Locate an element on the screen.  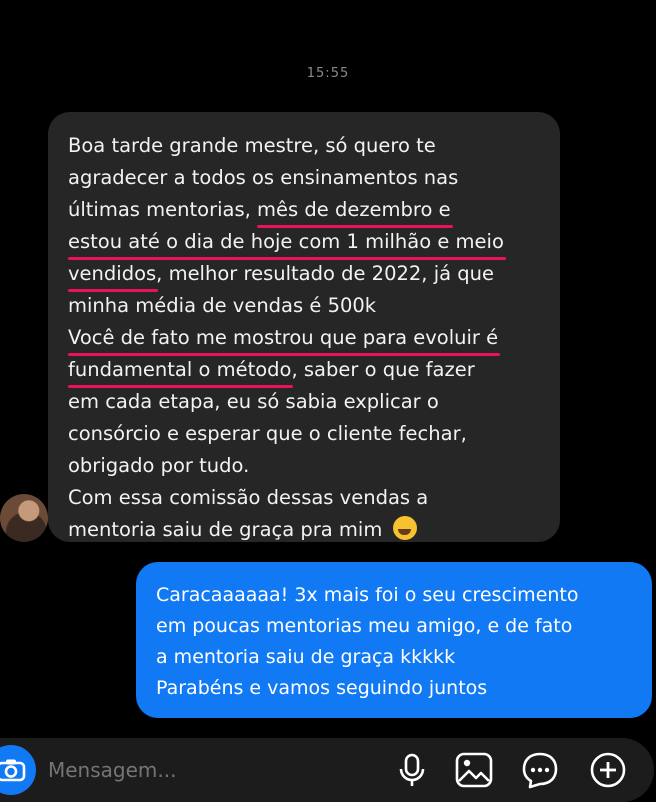
message-text: obrigado por tudo. is located at coordinates (159, 465).